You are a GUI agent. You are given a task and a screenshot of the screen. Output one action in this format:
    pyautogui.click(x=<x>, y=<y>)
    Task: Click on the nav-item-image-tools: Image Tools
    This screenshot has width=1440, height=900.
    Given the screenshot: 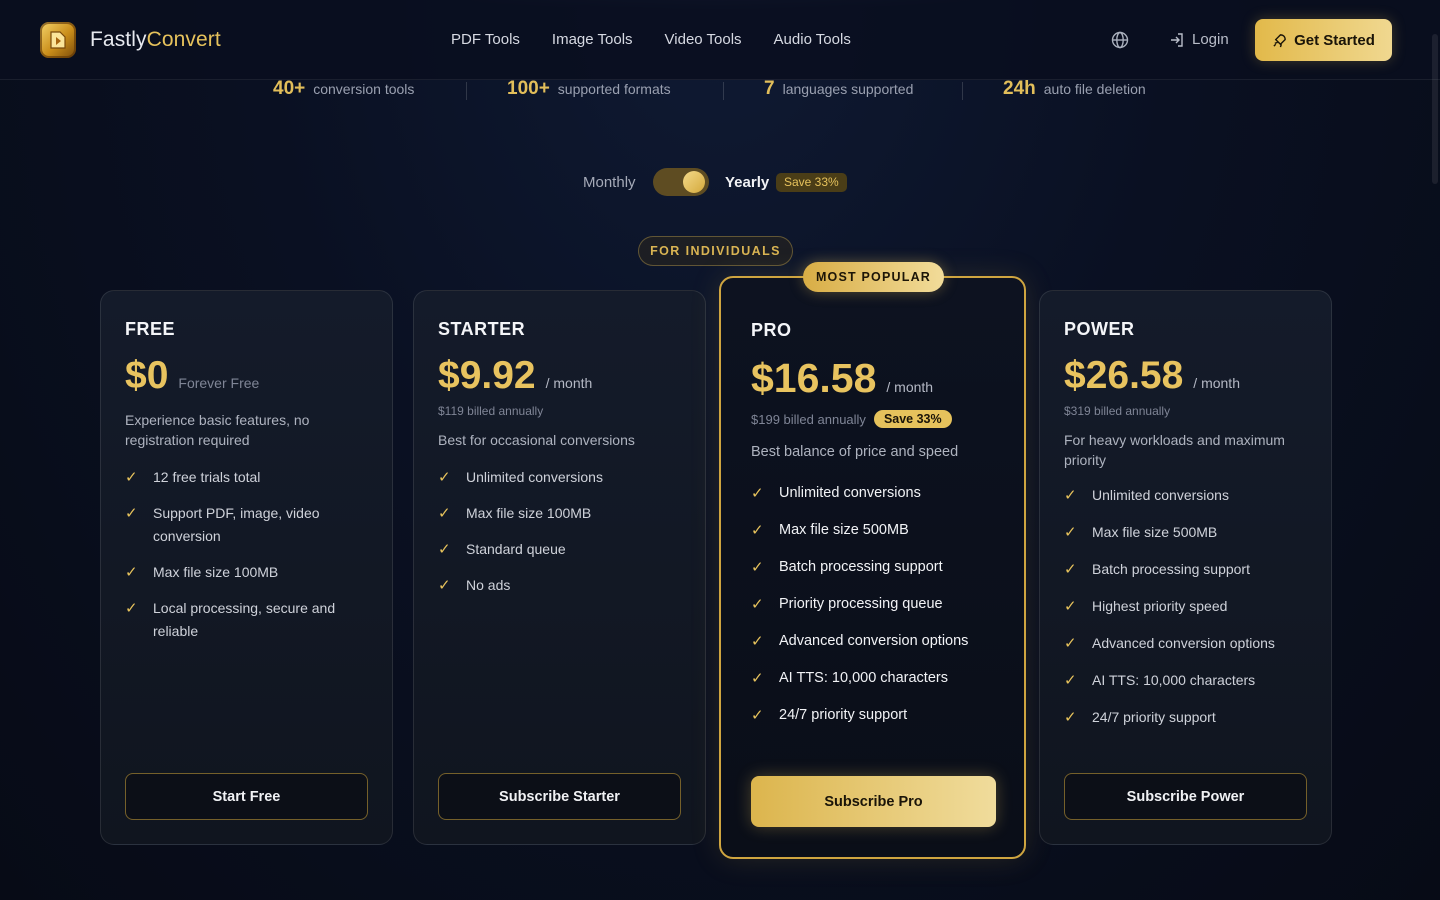 What is the action you would take?
    pyautogui.click(x=592, y=39)
    